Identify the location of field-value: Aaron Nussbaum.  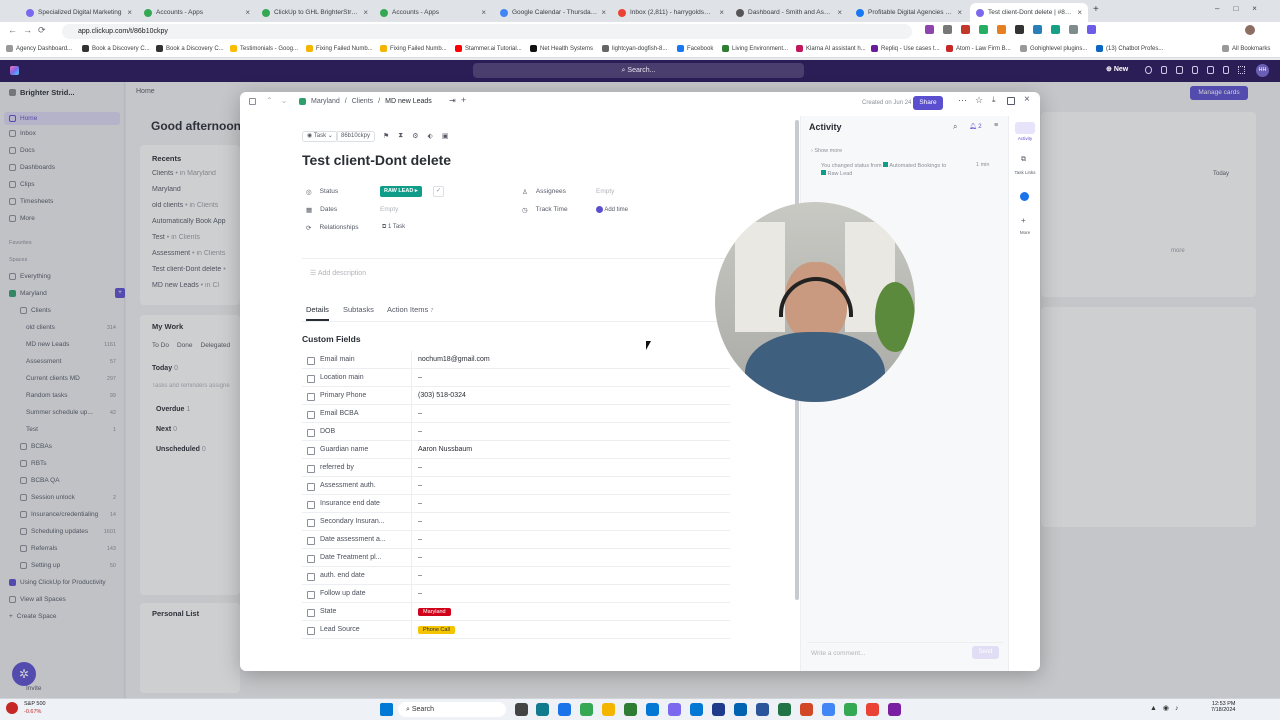
(442, 449).